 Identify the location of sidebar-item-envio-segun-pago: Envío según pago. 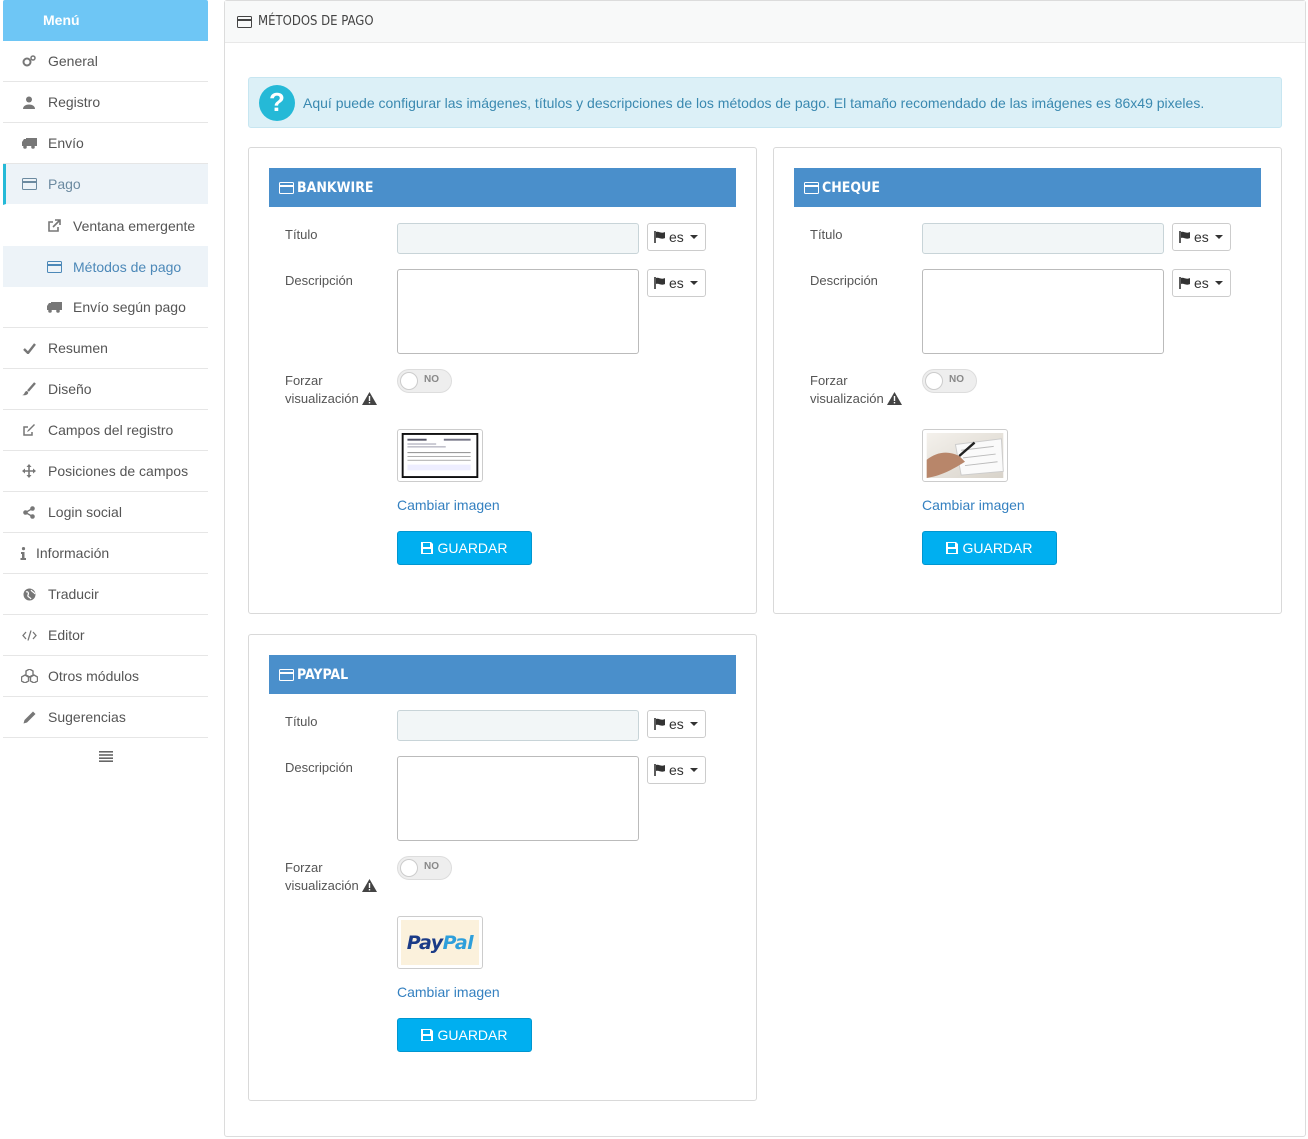
(105, 307).